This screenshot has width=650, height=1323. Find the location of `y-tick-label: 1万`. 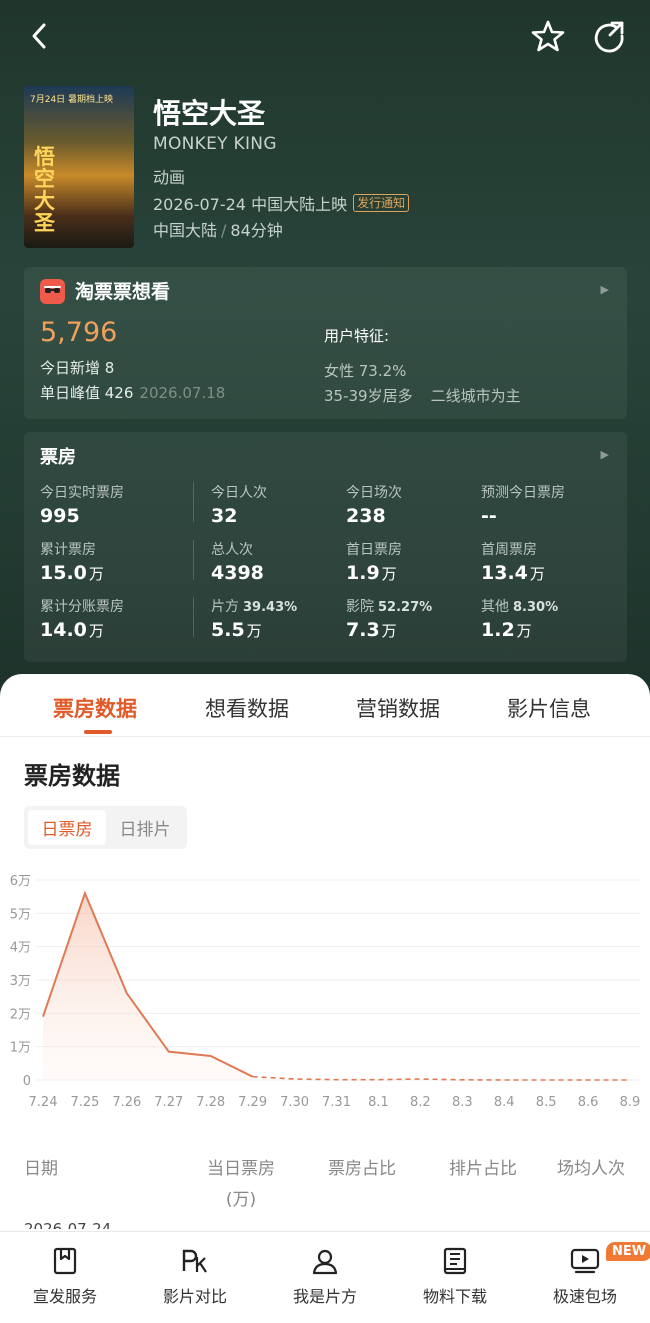

y-tick-label: 1万 is located at coordinates (20, 1048).